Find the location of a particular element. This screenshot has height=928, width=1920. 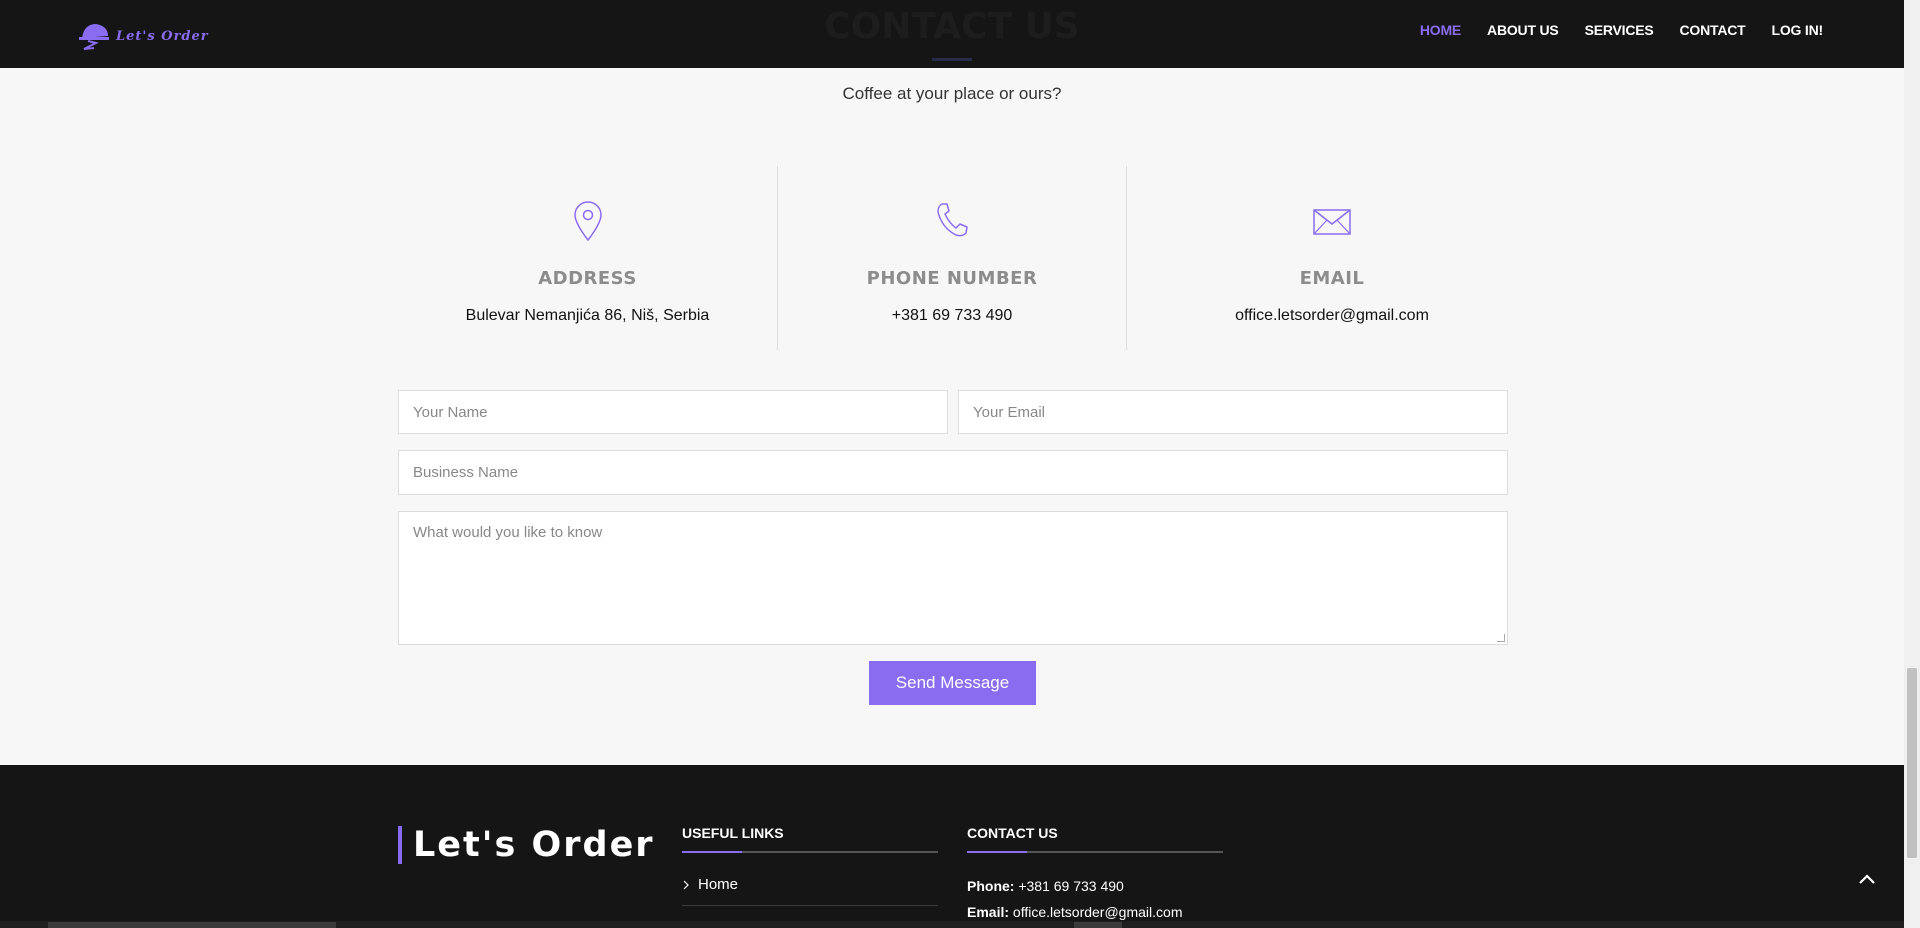

useful-links-heading: USEFUL LINKS is located at coordinates (733, 833).